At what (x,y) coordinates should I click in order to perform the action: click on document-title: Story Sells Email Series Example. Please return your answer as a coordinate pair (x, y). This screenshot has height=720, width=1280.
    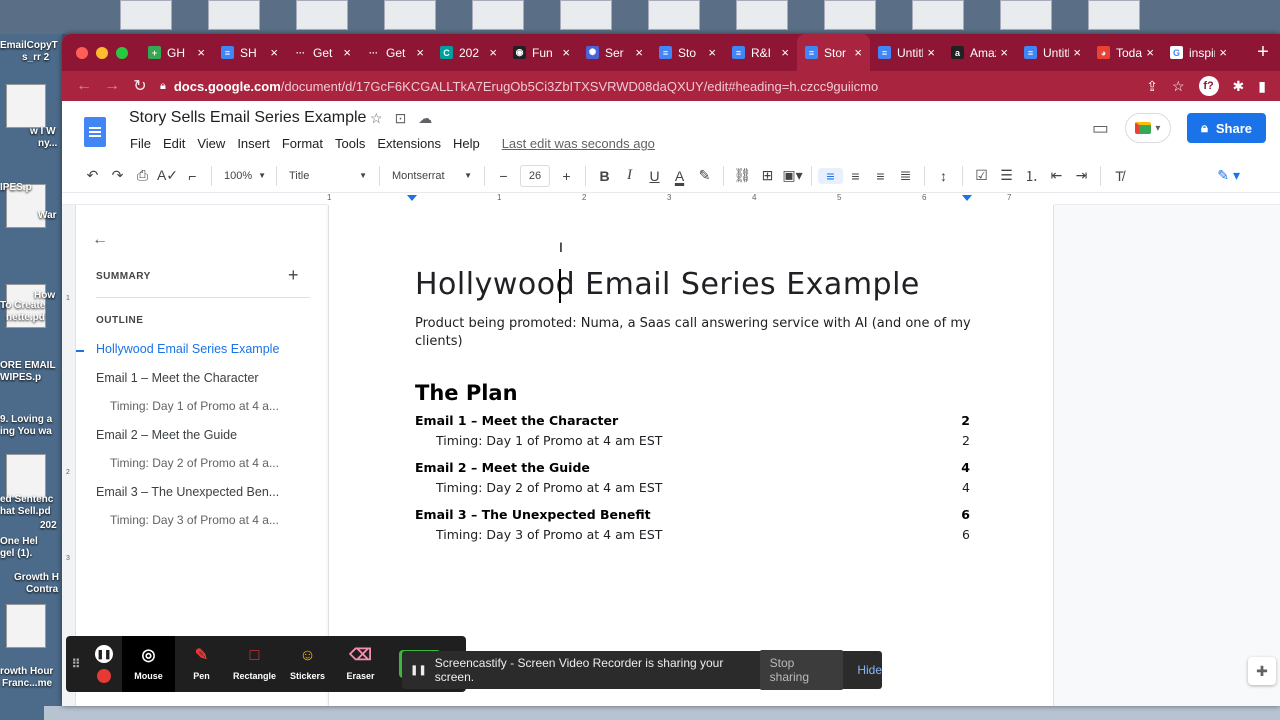
    Looking at the image, I should click on (247, 118).